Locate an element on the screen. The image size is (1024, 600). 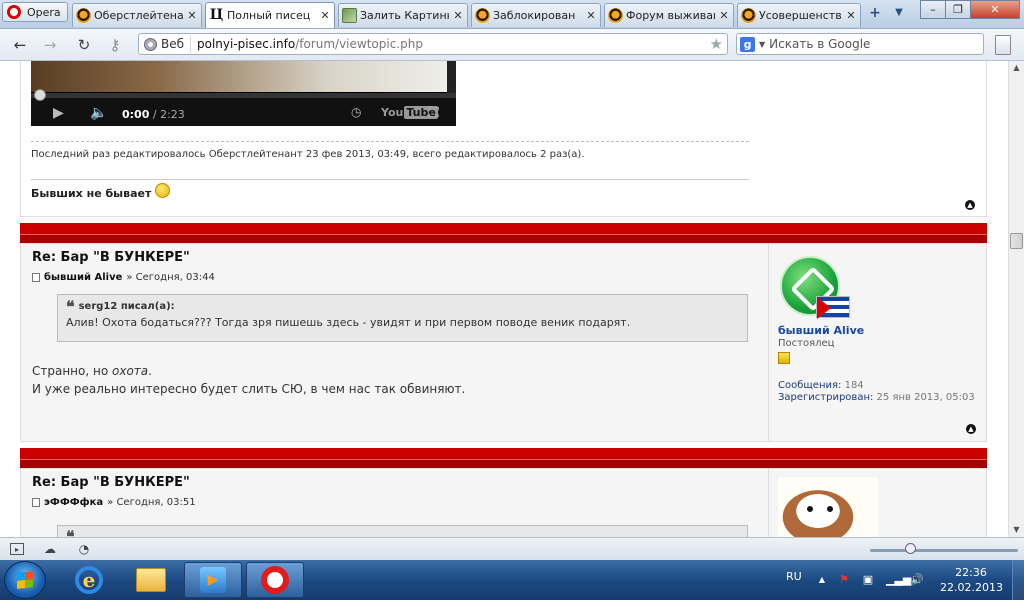
new-tab-icon: + is located at coordinates (875, 13).